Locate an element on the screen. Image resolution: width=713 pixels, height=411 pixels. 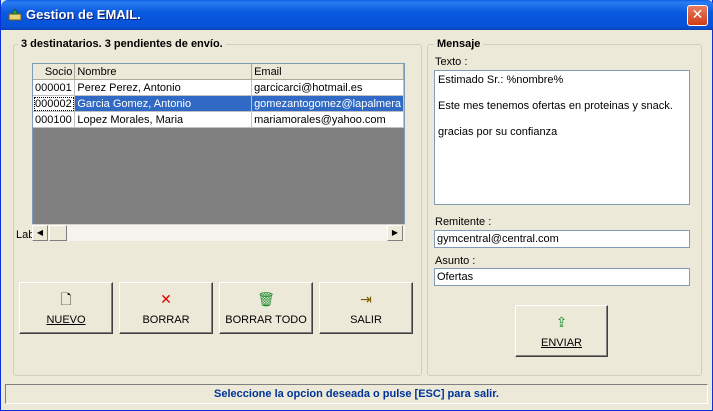
grid-header-row: Socio Nombre Email is located at coordinates (218, 72).